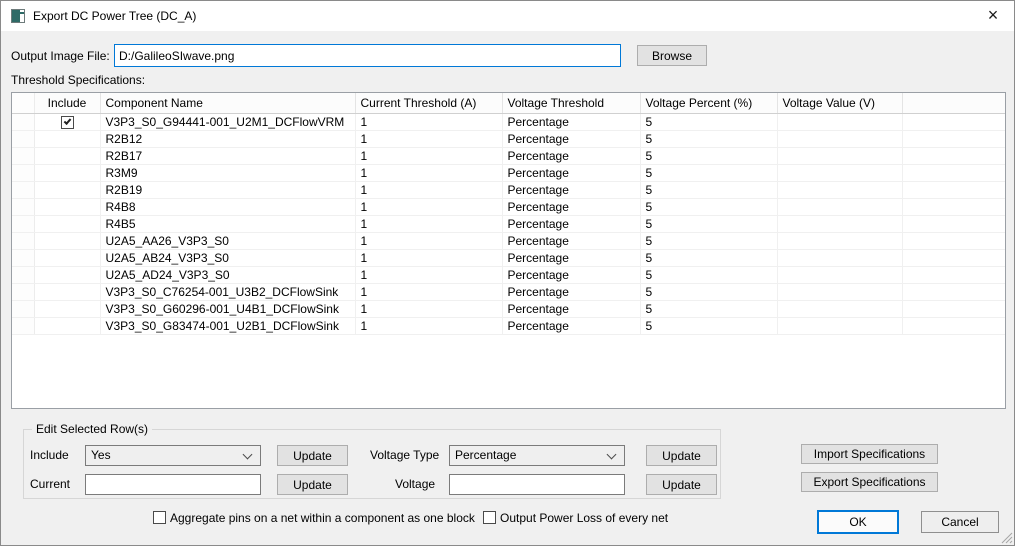 The width and height of the screenshot is (1015, 546). I want to click on voltage-type-combobox: Percentage, so click(537, 455).